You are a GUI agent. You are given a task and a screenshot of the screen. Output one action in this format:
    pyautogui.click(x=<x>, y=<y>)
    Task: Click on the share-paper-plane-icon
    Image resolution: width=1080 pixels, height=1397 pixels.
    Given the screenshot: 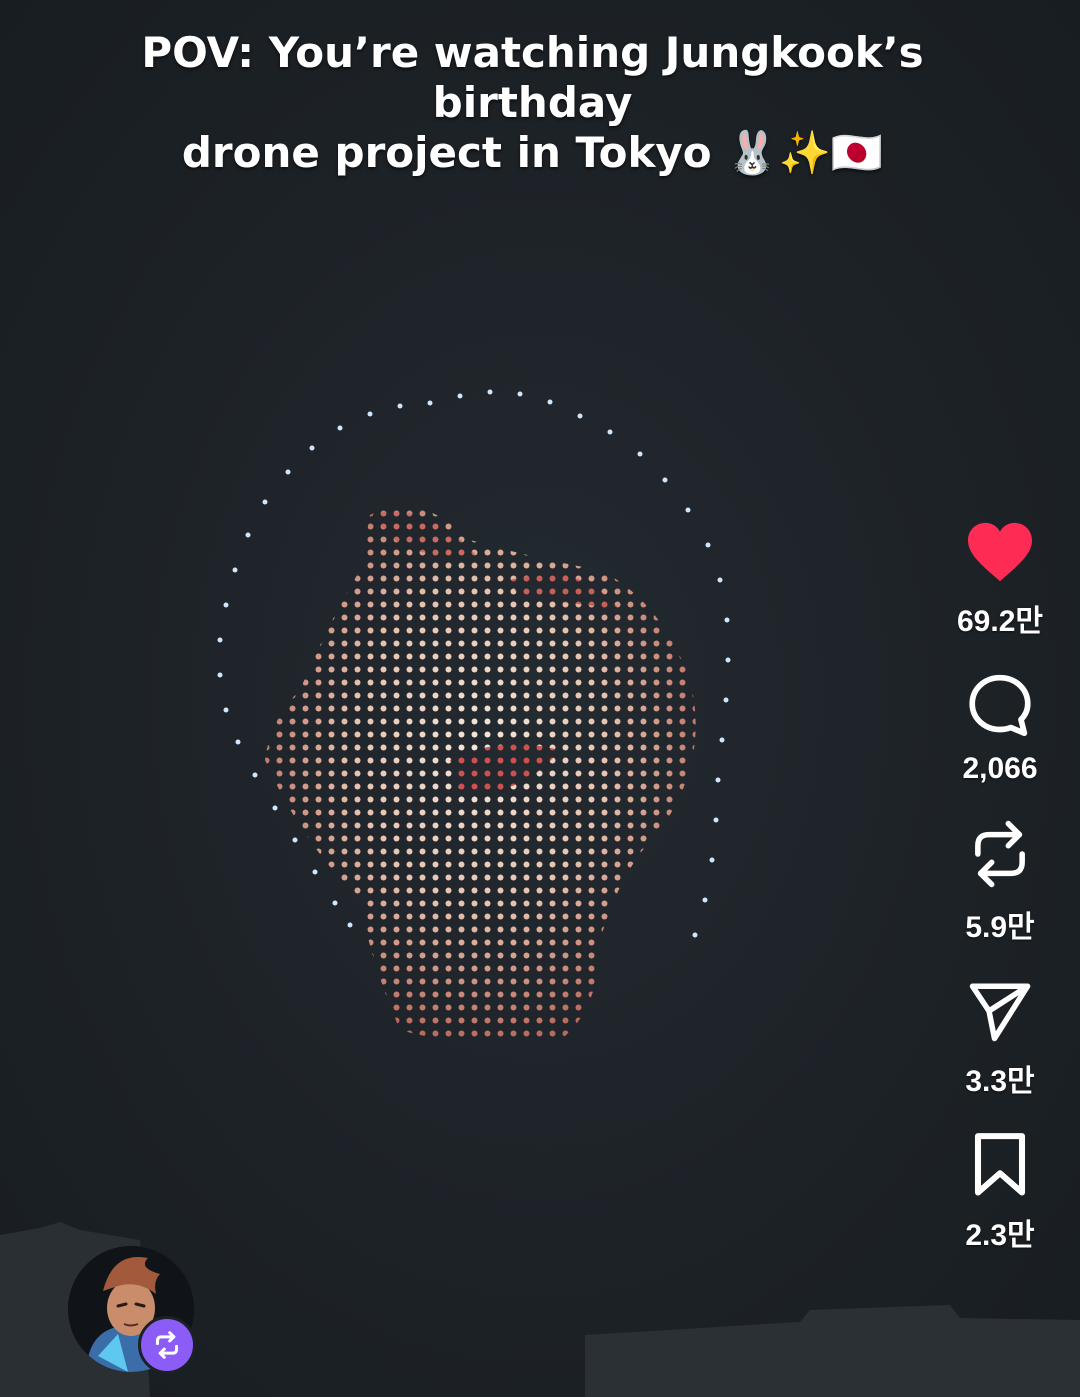 What is the action you would take?
    pyautogui.click(x=1000, y=1012)
    